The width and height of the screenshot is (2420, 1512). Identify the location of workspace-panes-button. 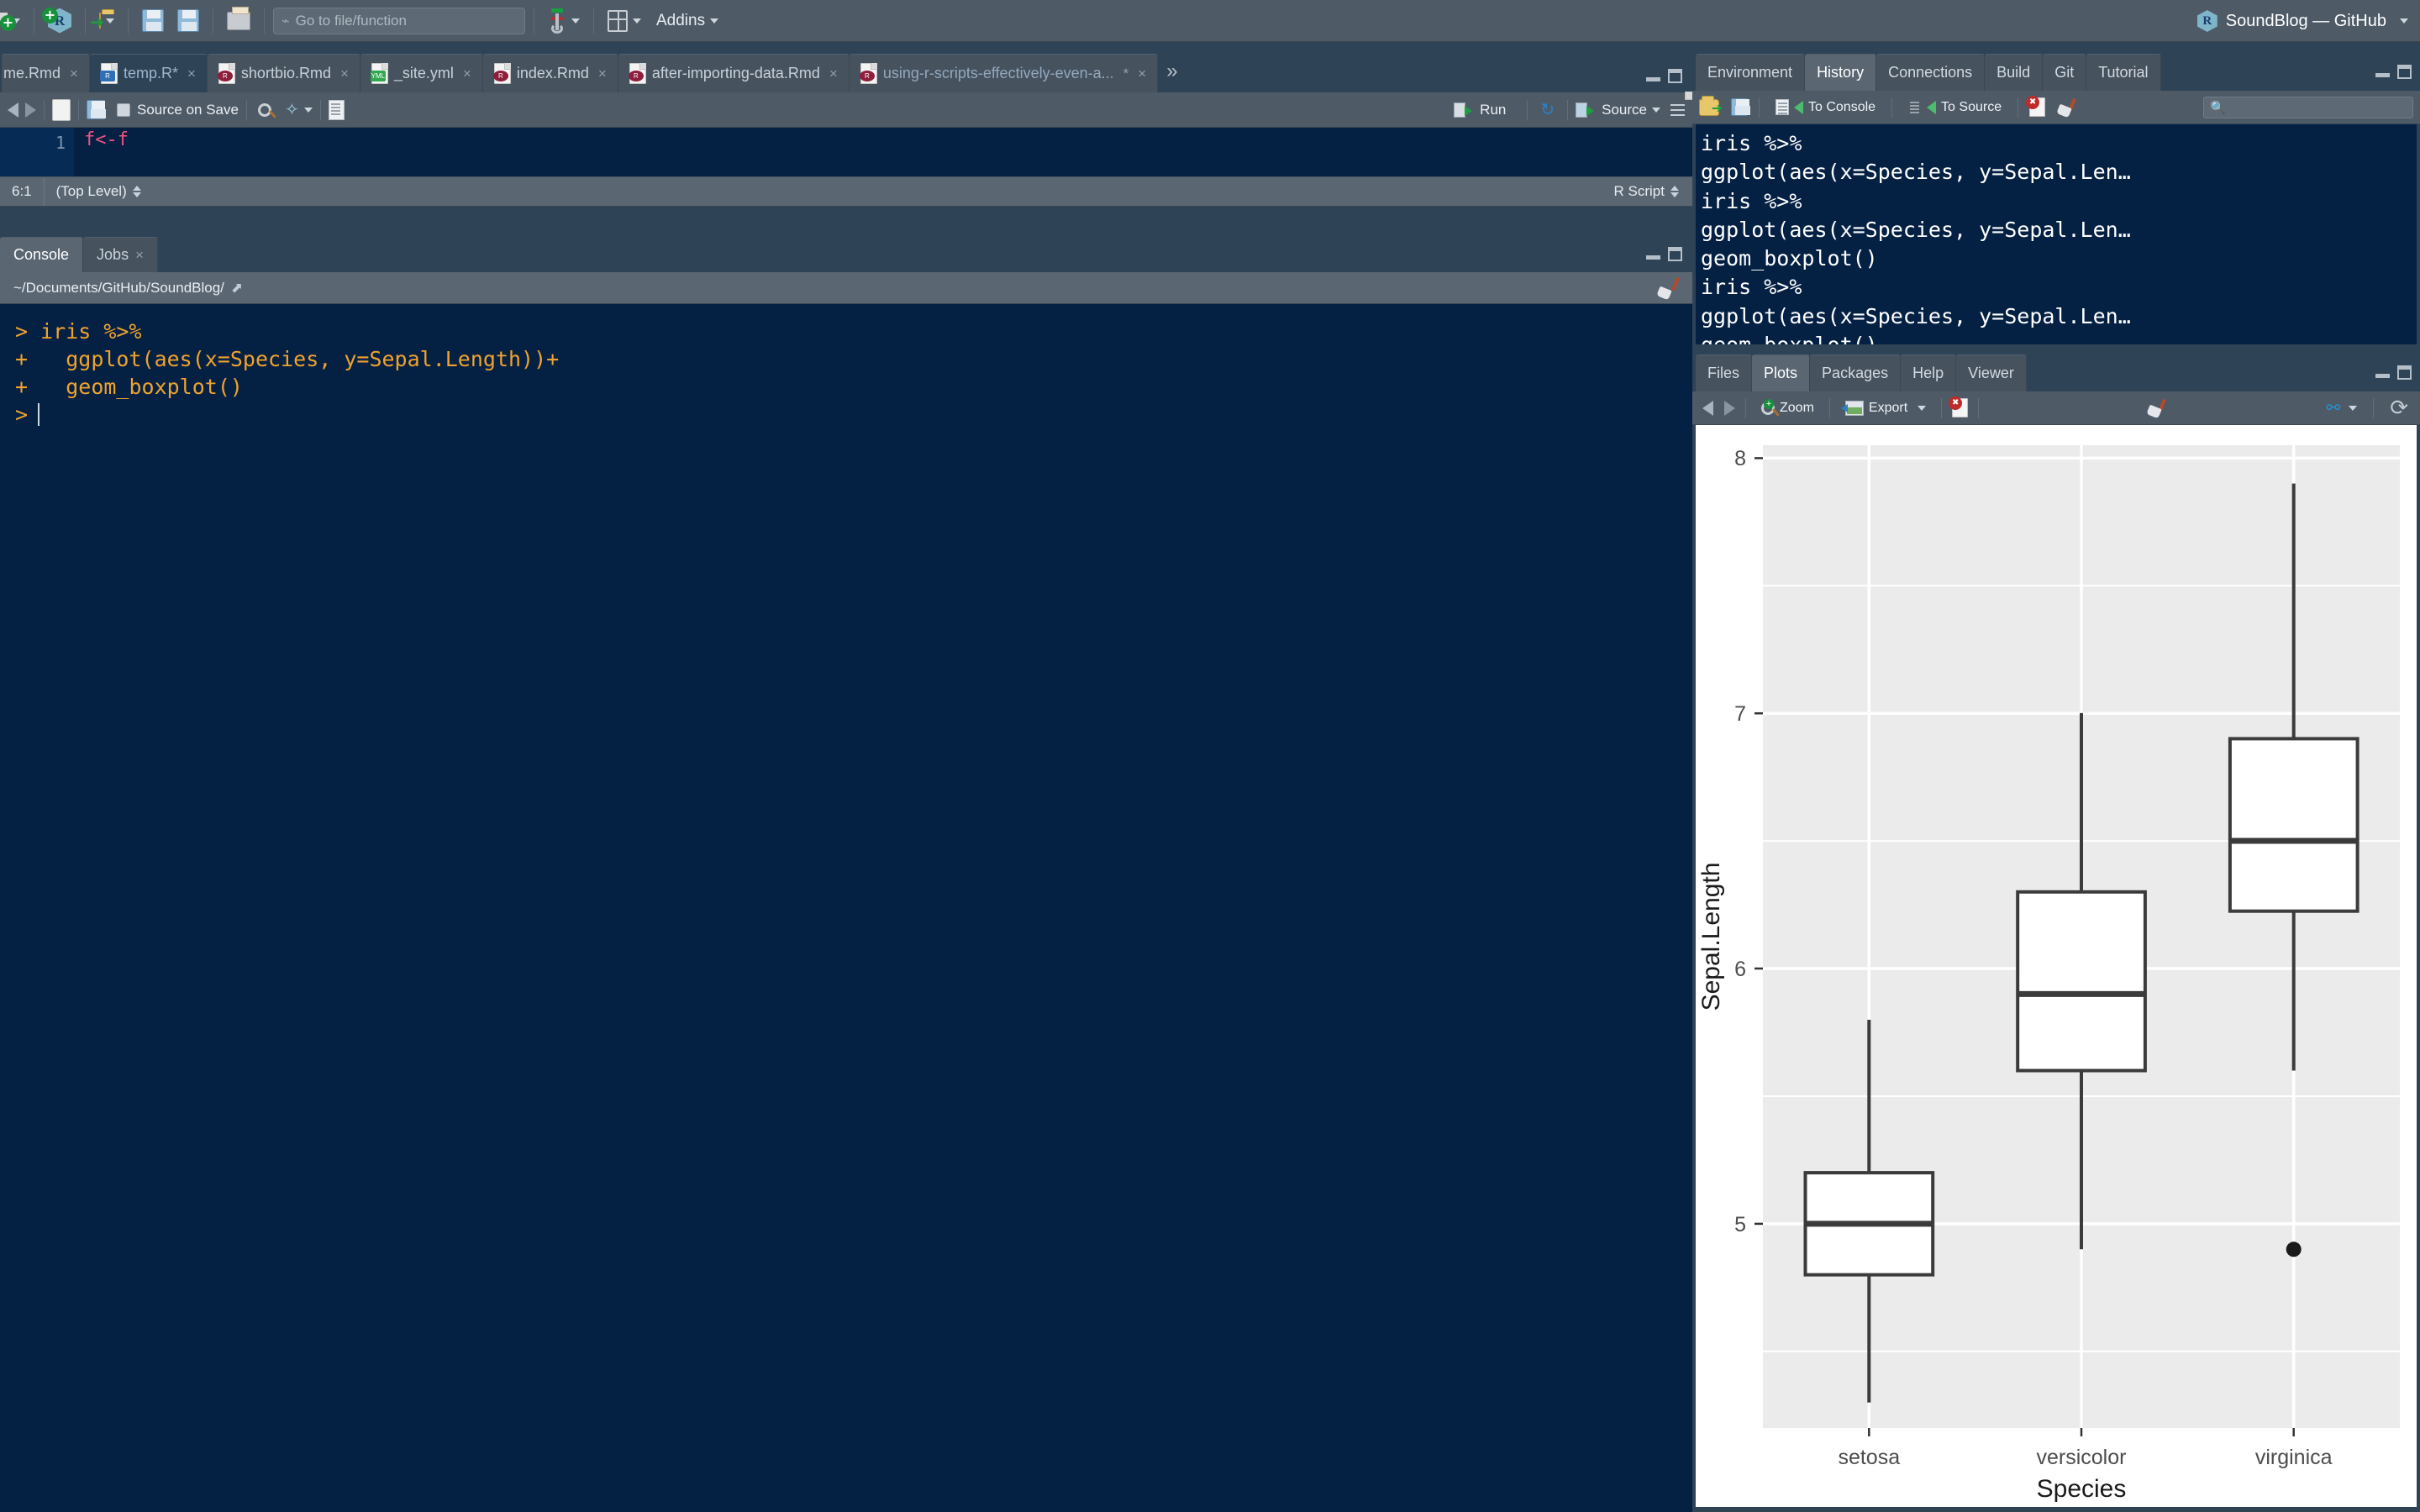
(624, 21).